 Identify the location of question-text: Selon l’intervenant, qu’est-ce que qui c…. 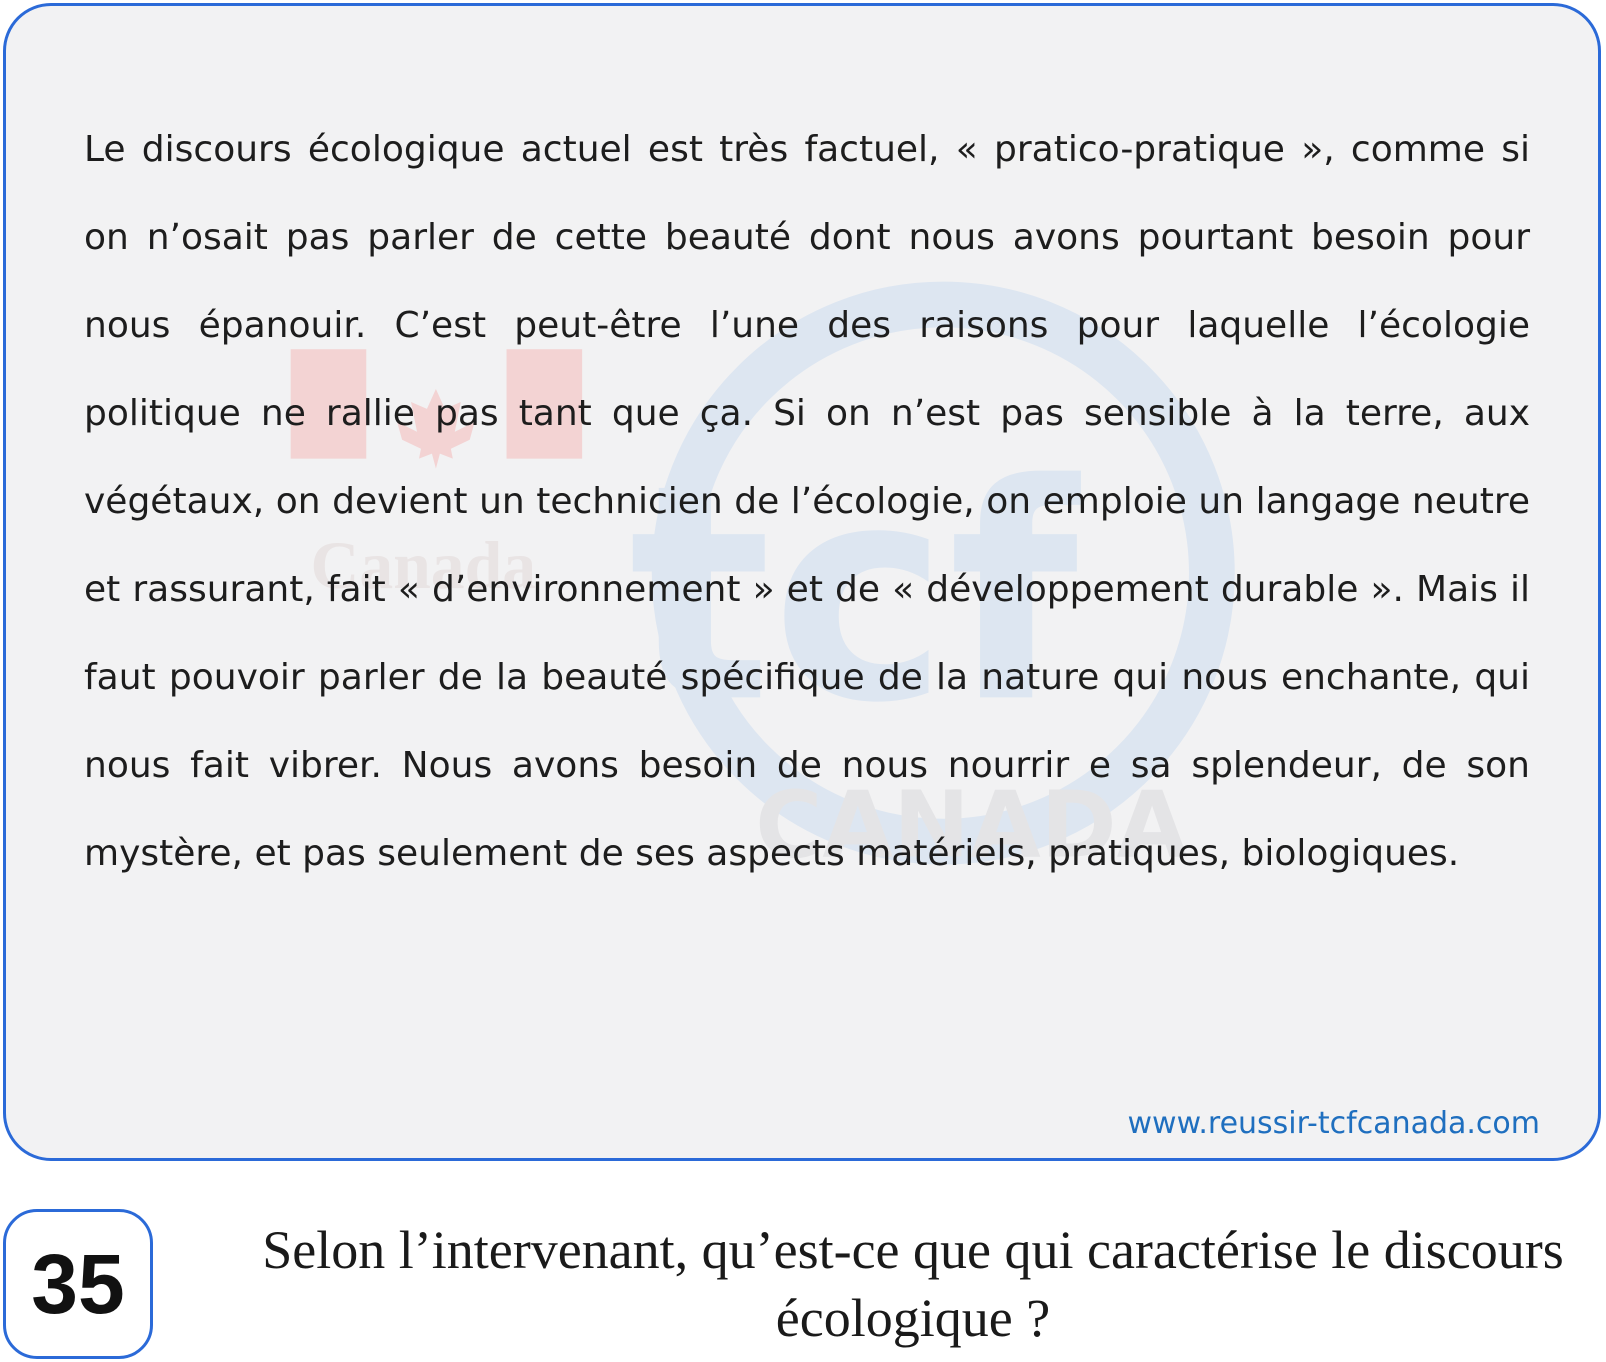
(913, 1284).